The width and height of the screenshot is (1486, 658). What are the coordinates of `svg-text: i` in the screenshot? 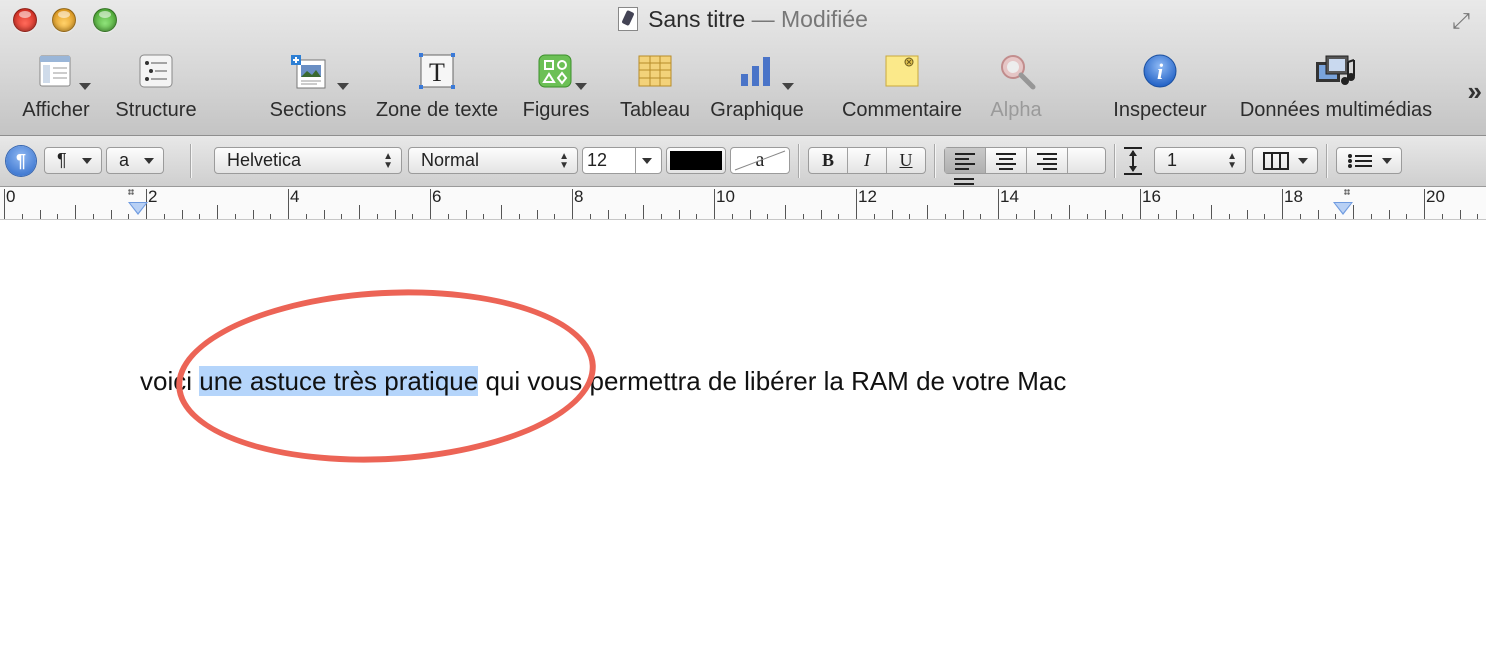 It's located at (1160, 71).